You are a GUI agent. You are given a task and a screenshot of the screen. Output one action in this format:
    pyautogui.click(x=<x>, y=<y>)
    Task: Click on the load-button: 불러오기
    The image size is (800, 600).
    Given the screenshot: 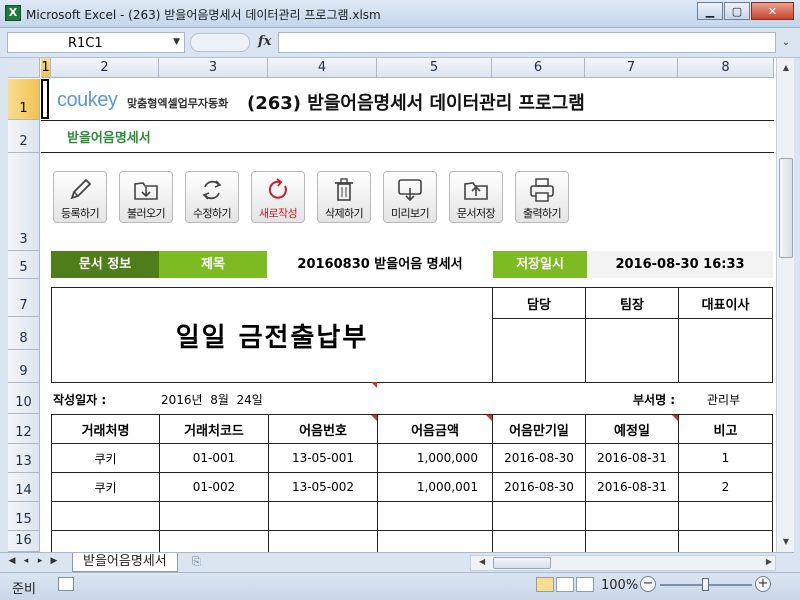 What is the action you would take?
    pyautogui.click(x=146, y=197)
    